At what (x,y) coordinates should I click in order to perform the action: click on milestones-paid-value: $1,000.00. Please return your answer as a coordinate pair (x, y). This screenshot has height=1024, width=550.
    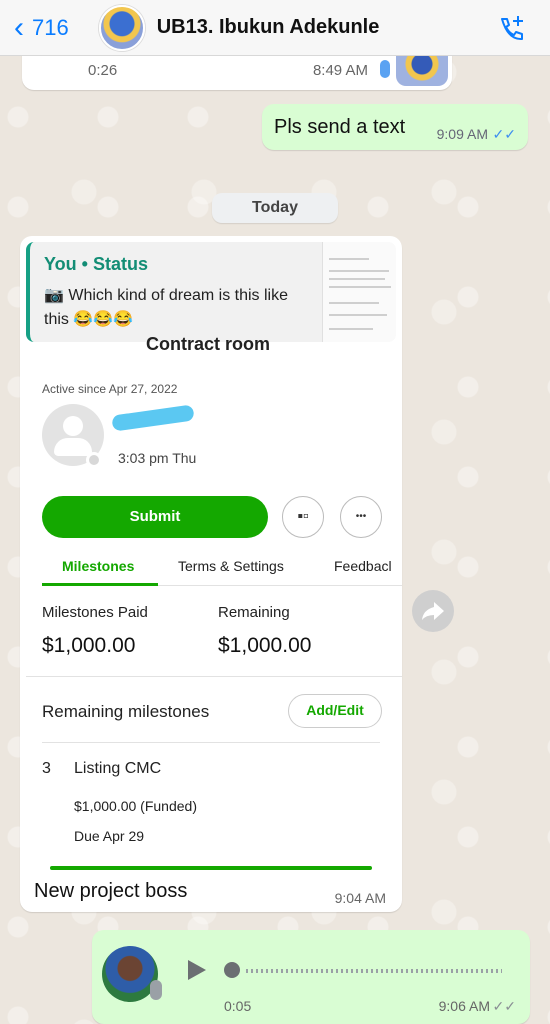
    Looking at the image, I should click on (89, 645).